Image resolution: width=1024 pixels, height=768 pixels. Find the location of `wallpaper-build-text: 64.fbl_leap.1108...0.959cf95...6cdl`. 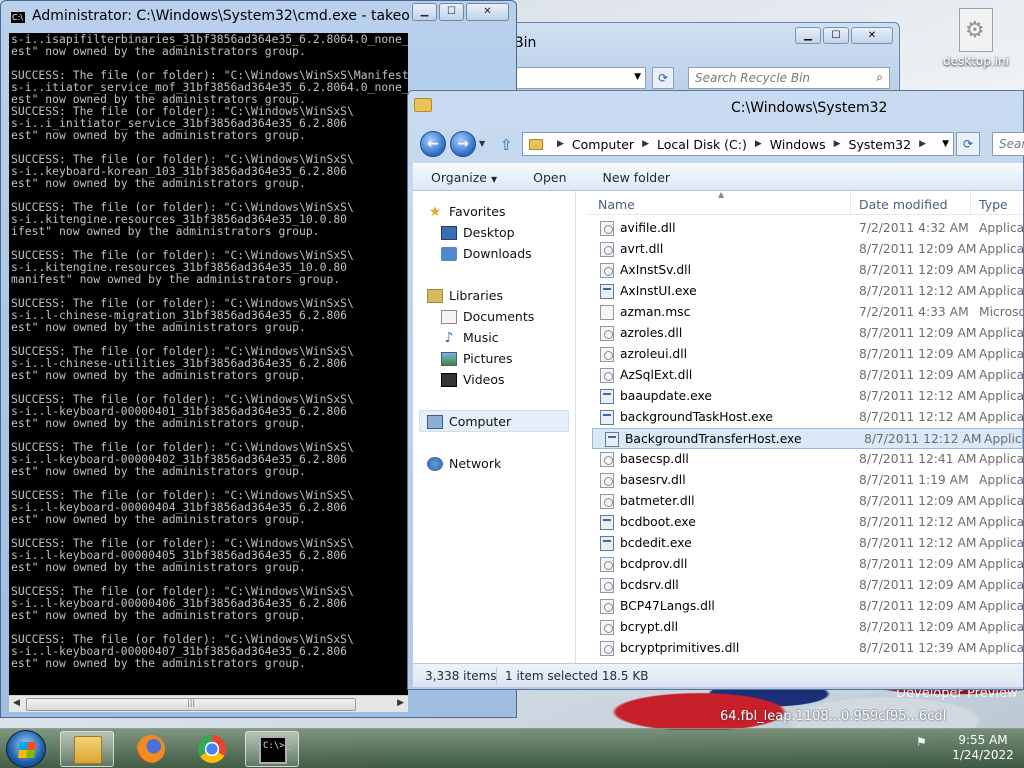

wallpaper-build-text: 64.fbl_leap.1108...0.959cf95...6cdl is located at coordinates (833, 716).